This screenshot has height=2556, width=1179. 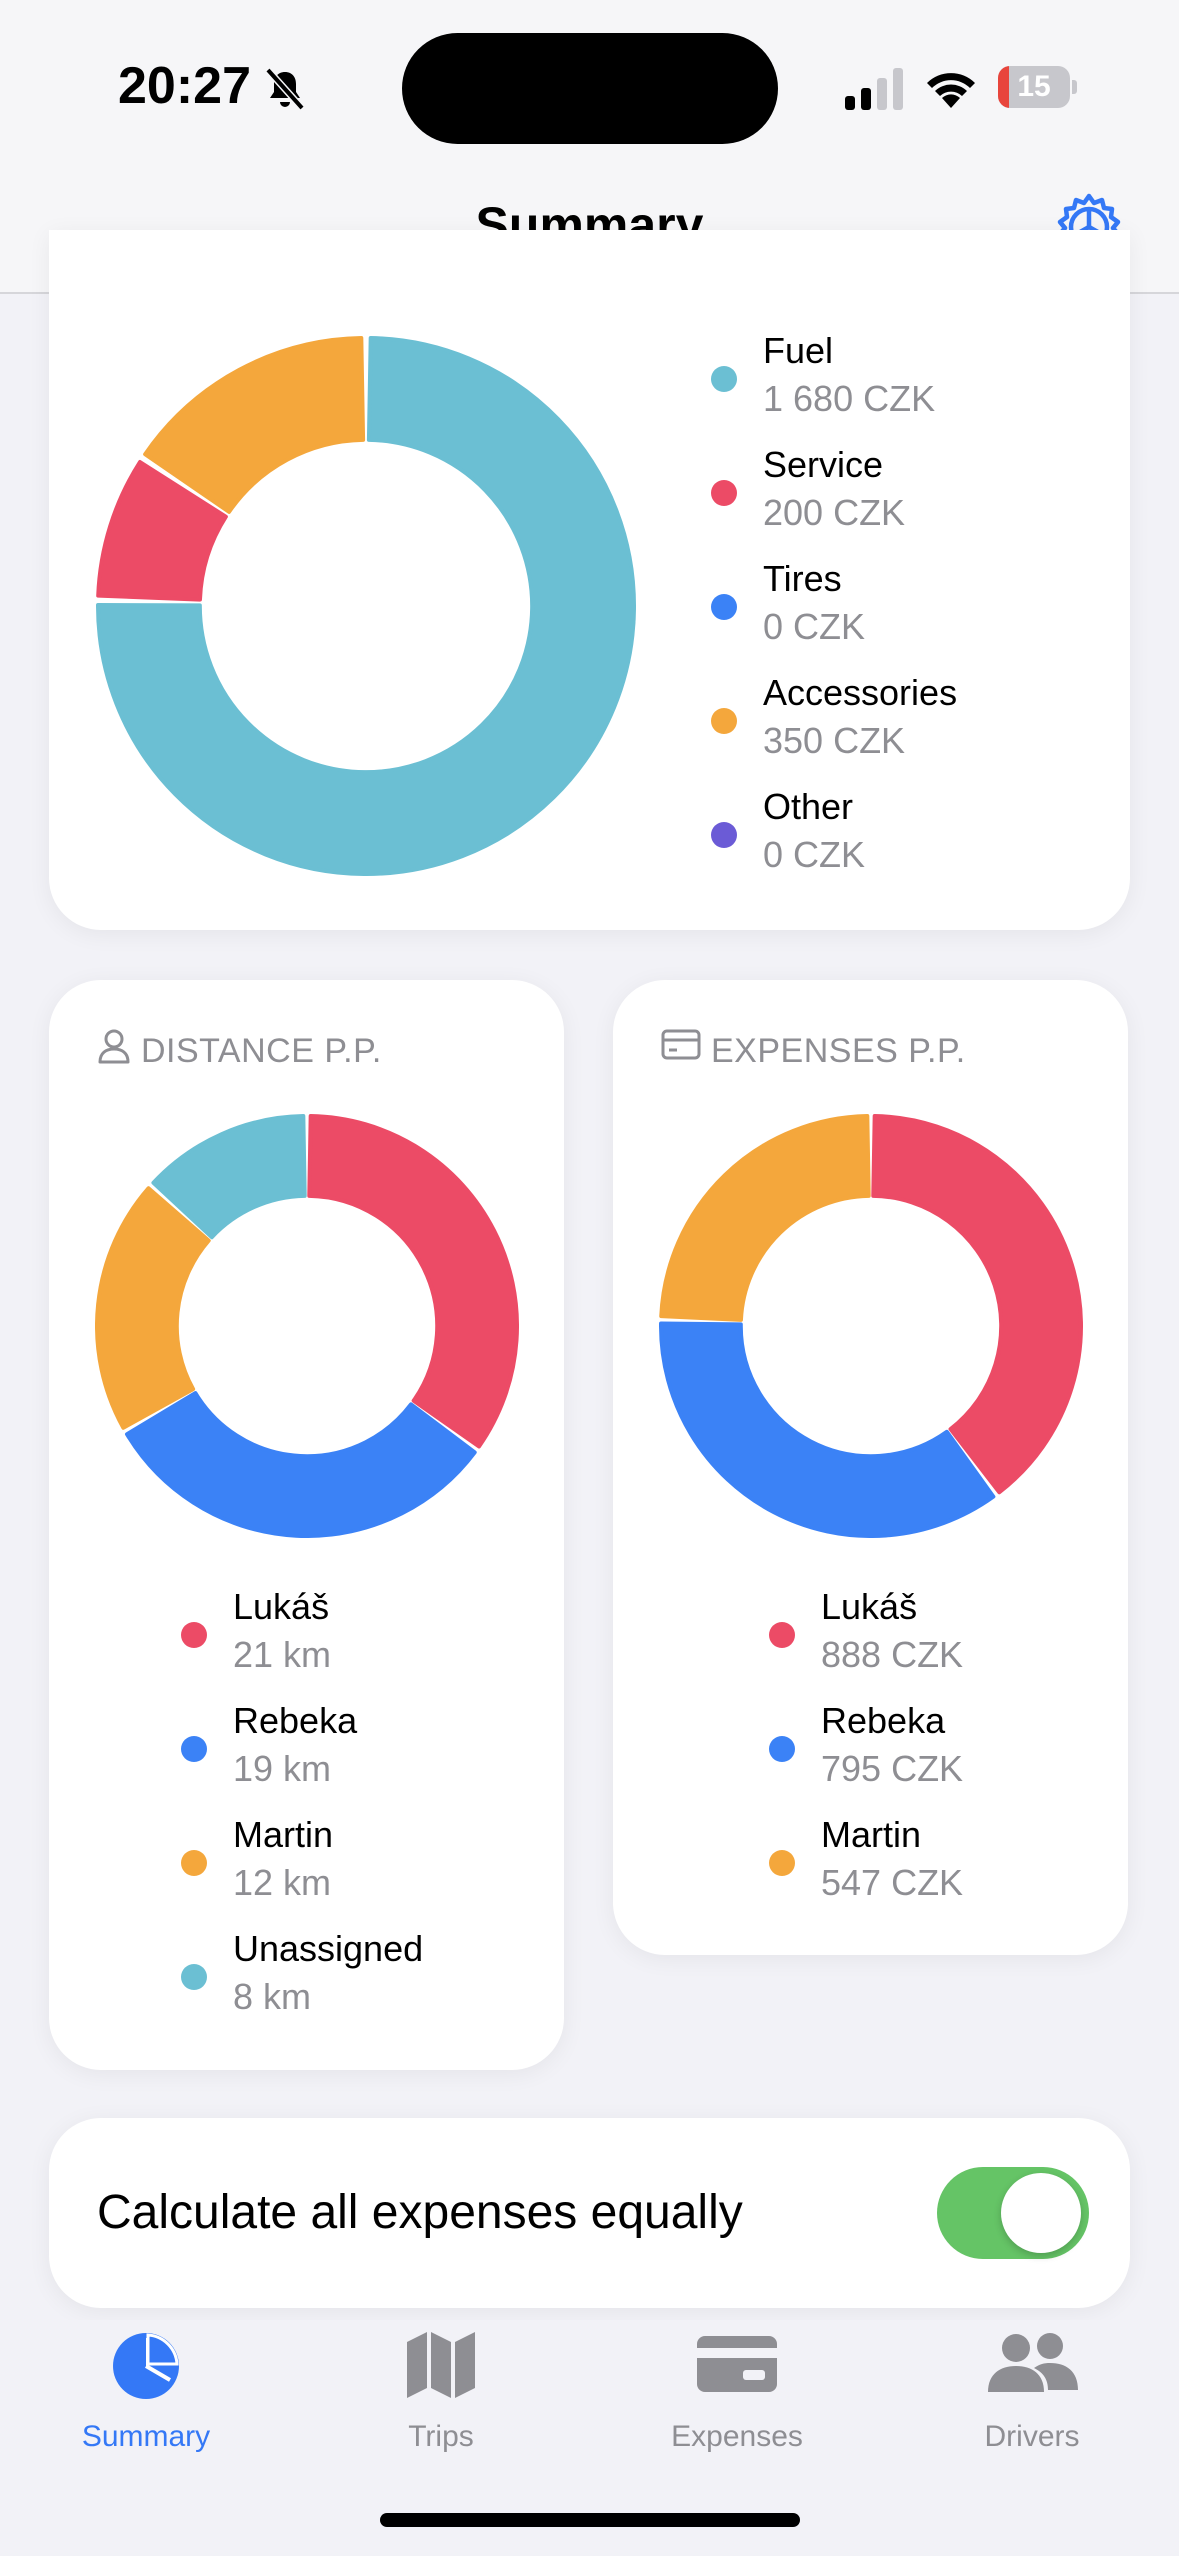 I want to click on expense-legend-label: Fuel, so click(x=798, y=350).